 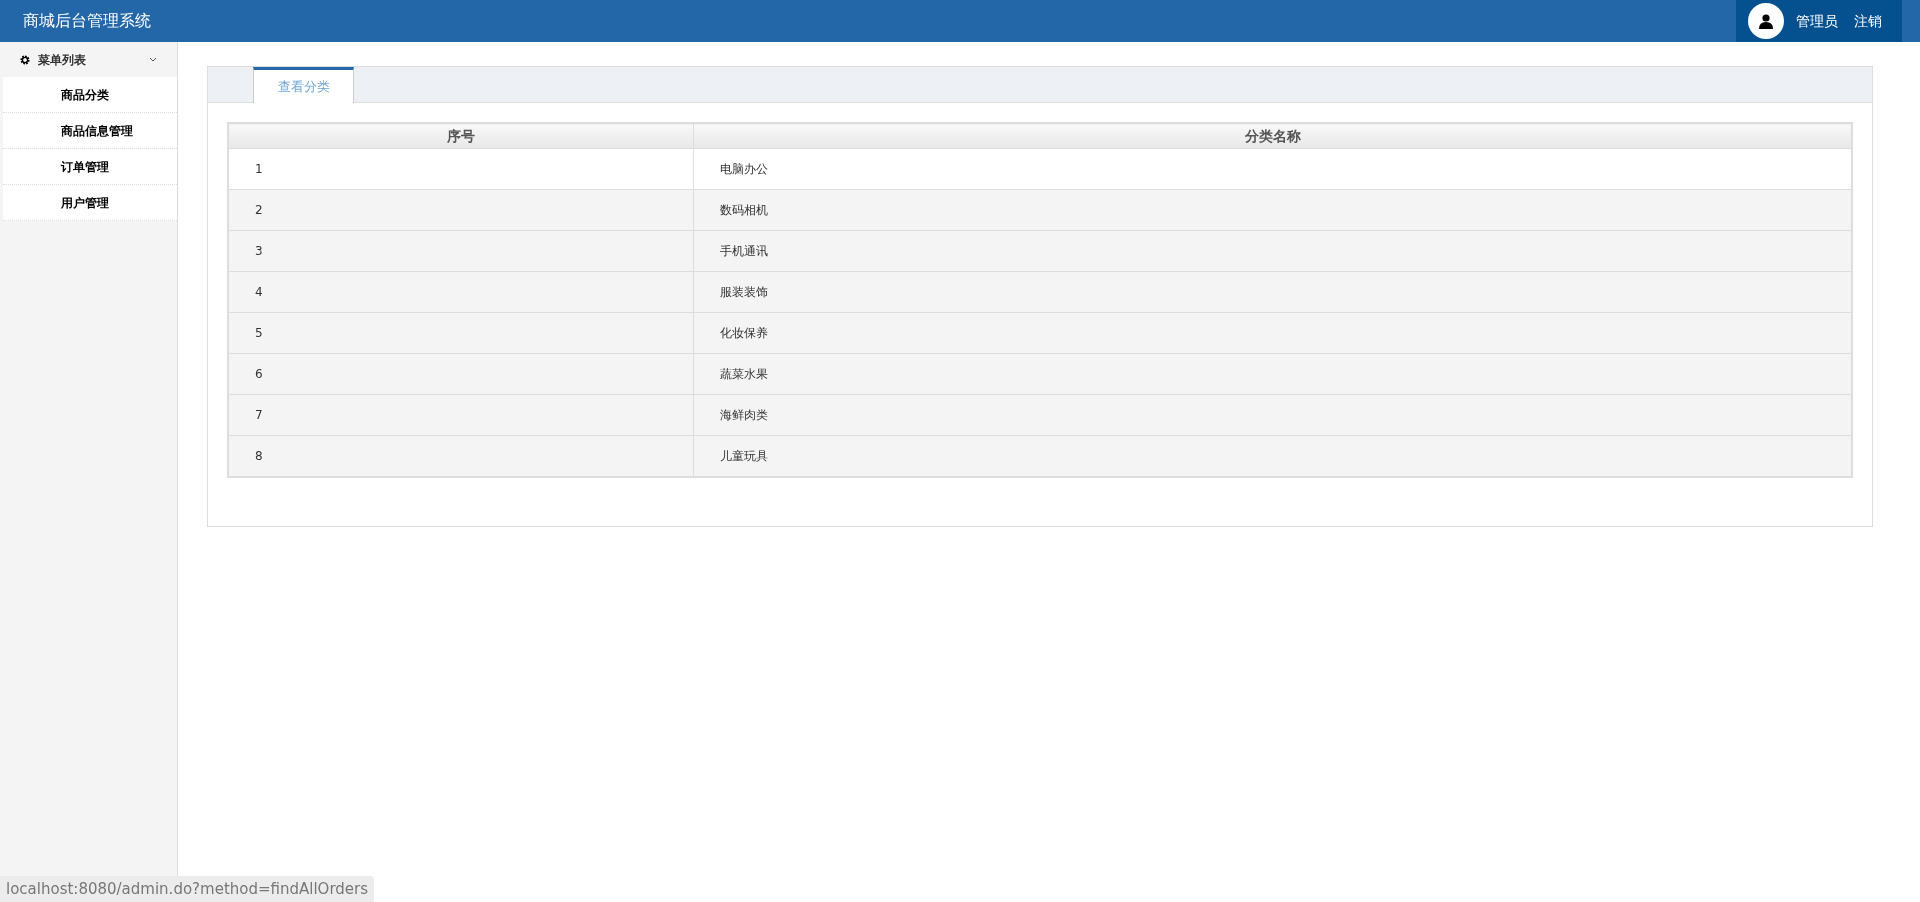 What do you see at coordinates (1766, 21) in the screenshot?
I see `user-avatar-icon` at bounding box center [1766, 21].